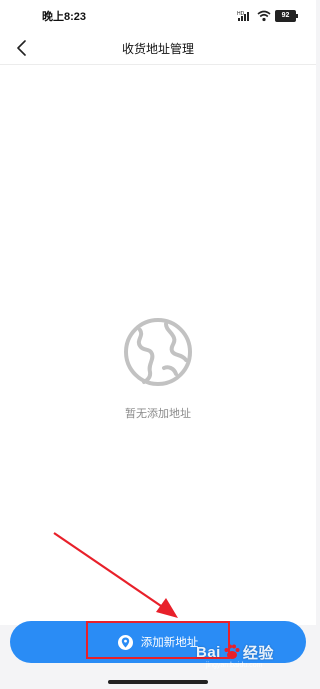 This screenshot has height=689, width=320. What do you see at coordinates (158, 352) in the screenshot?
I see `globe-icon` at bounding box center [158, 352].